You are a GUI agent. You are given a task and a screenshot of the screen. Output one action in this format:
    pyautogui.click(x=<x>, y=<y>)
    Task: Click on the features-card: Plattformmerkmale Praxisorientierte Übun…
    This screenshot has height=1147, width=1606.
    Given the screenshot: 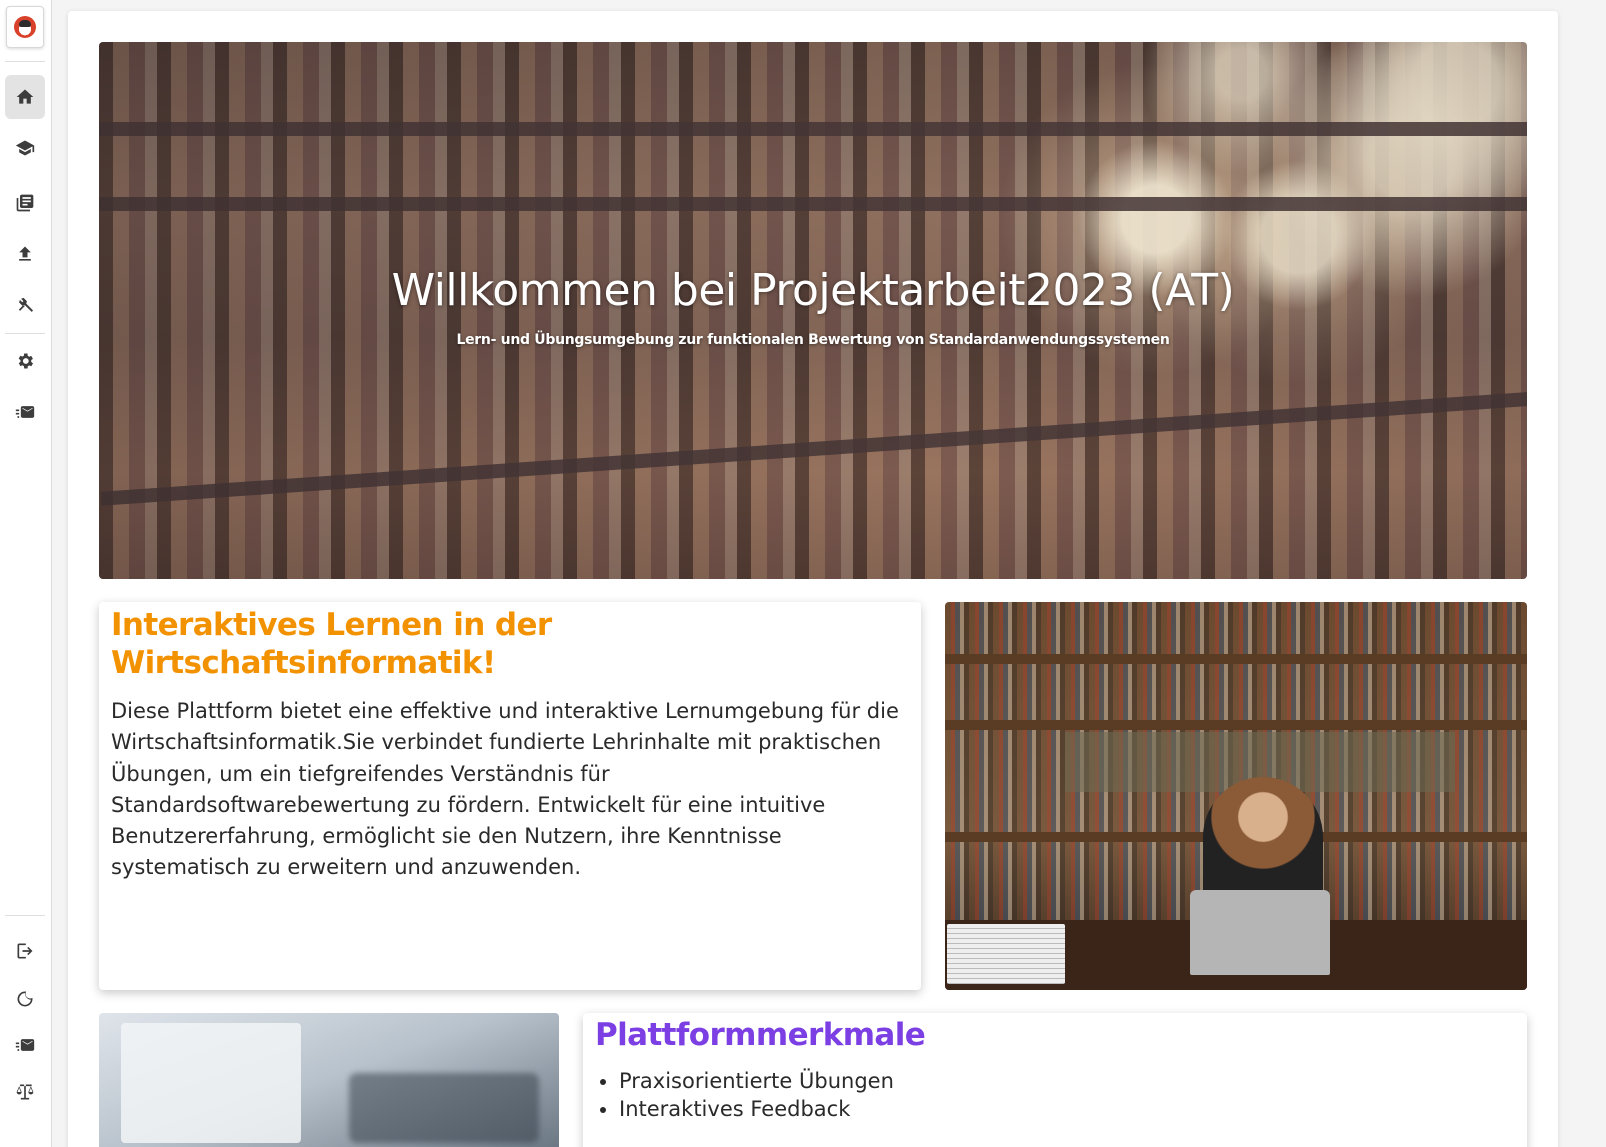 What is the action you would take?
    pyautogui.click(x=1055, y=1080)
    